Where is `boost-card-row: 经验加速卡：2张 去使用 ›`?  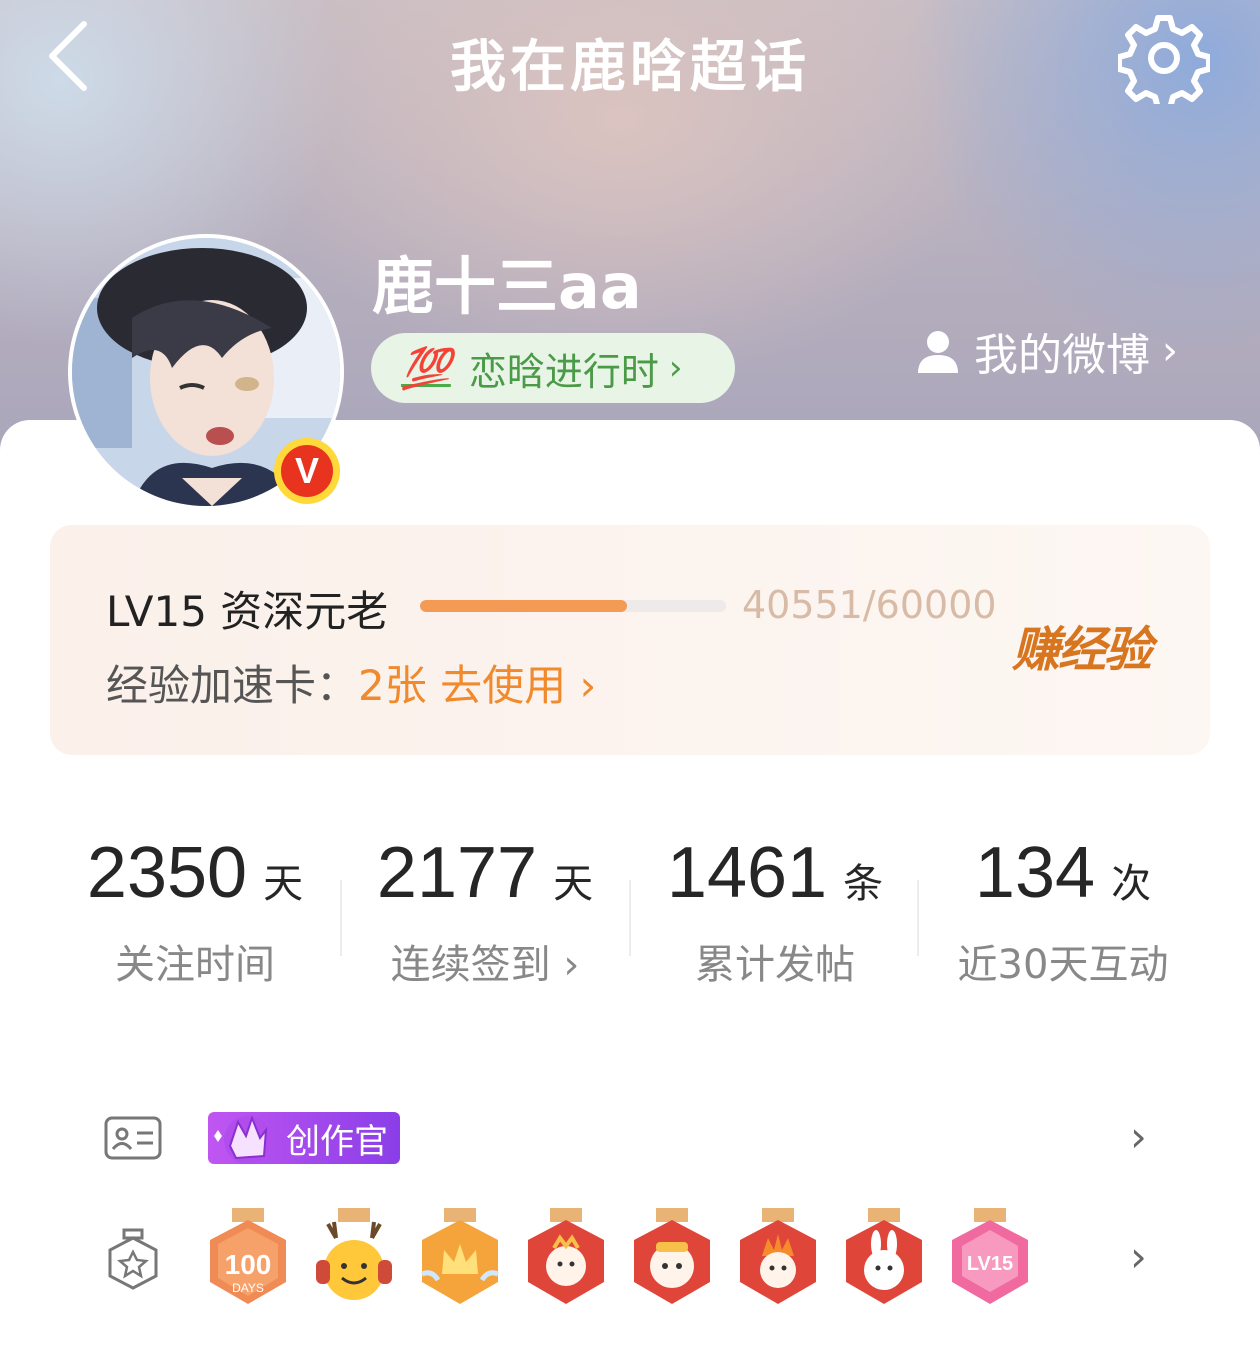 boost-card-row: 经验加速卡：2张 去使用 › is located at coordinates (351, 682).